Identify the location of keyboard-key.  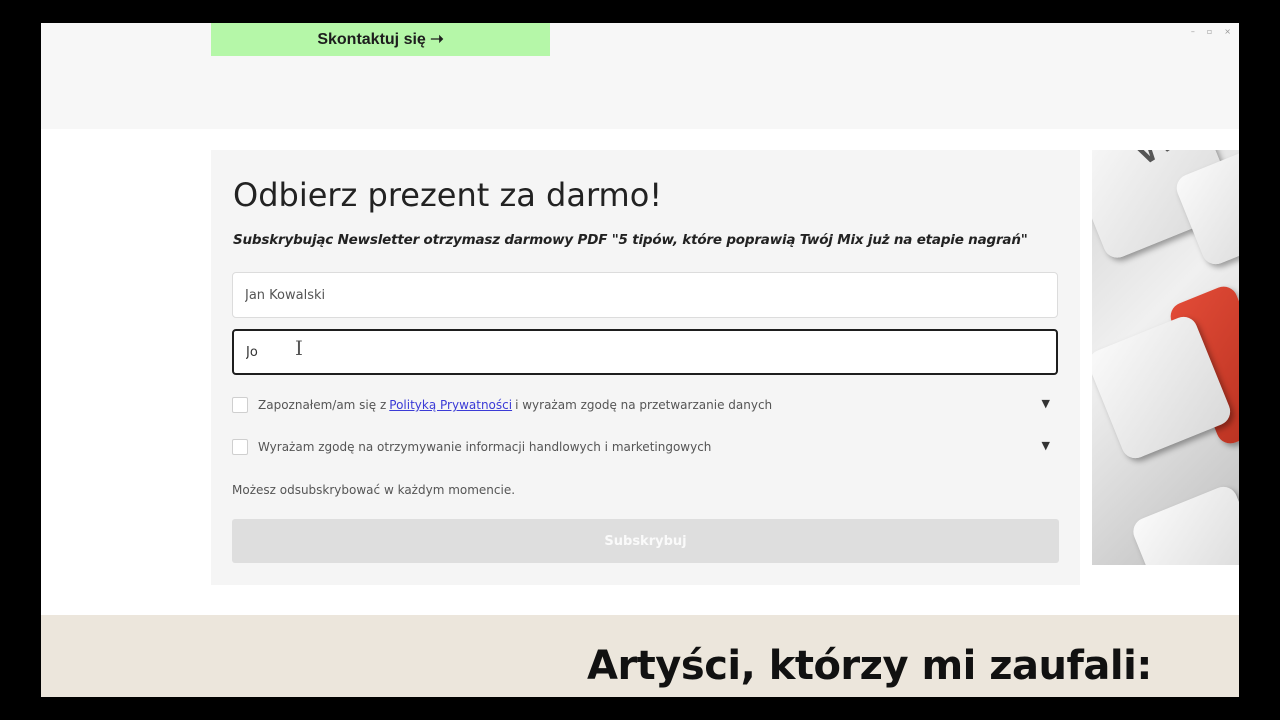
(1184, 523).